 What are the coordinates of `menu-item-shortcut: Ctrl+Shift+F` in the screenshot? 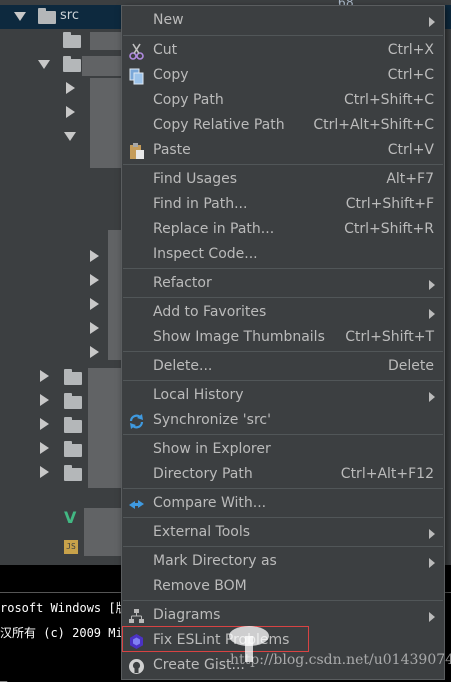 It's located at (389, 204).